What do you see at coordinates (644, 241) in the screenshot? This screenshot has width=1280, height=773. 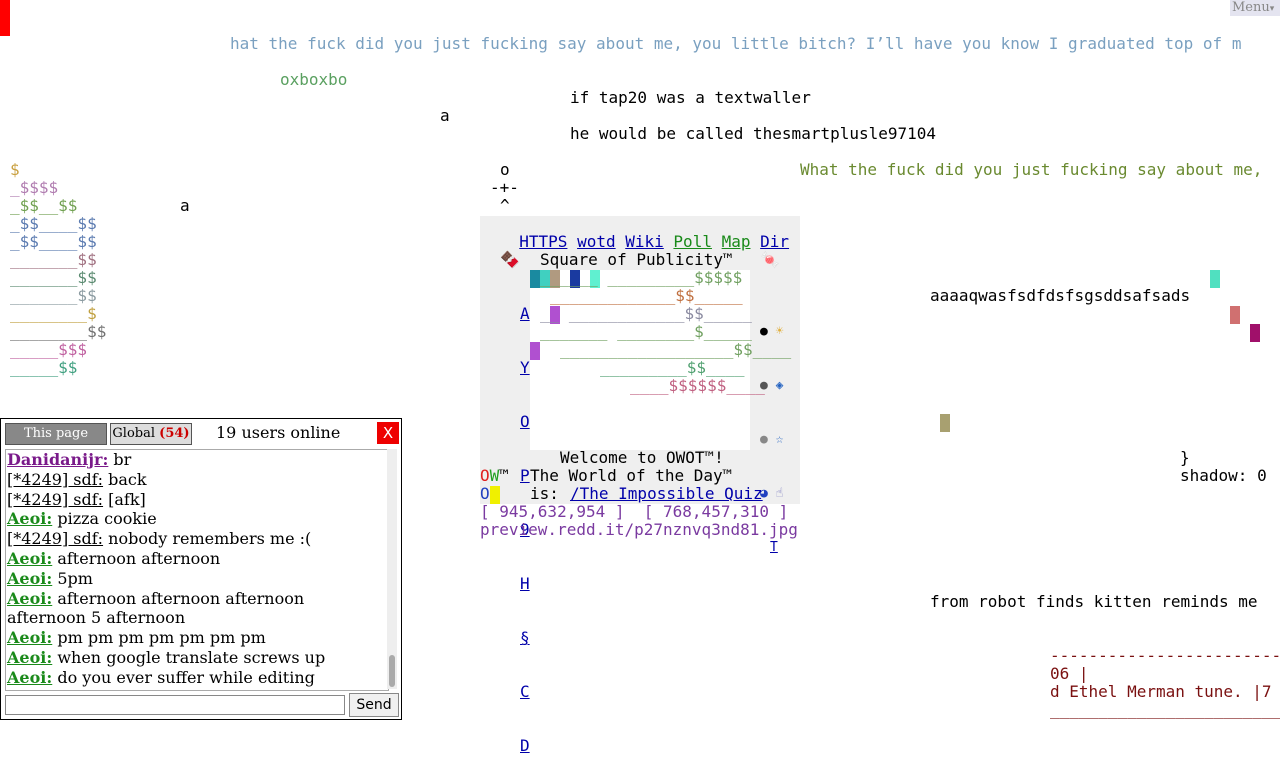 I see `nav-wiki: Wiki` at bounding box center [644, 241].